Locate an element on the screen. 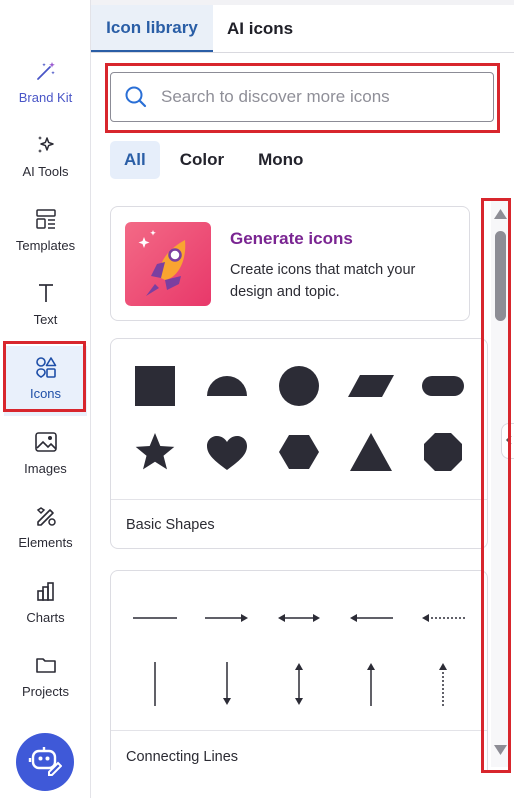 Image resolution: width=514 pixels, height=798 pixels. vertical-line-icon is located at coordinates (155, 684).